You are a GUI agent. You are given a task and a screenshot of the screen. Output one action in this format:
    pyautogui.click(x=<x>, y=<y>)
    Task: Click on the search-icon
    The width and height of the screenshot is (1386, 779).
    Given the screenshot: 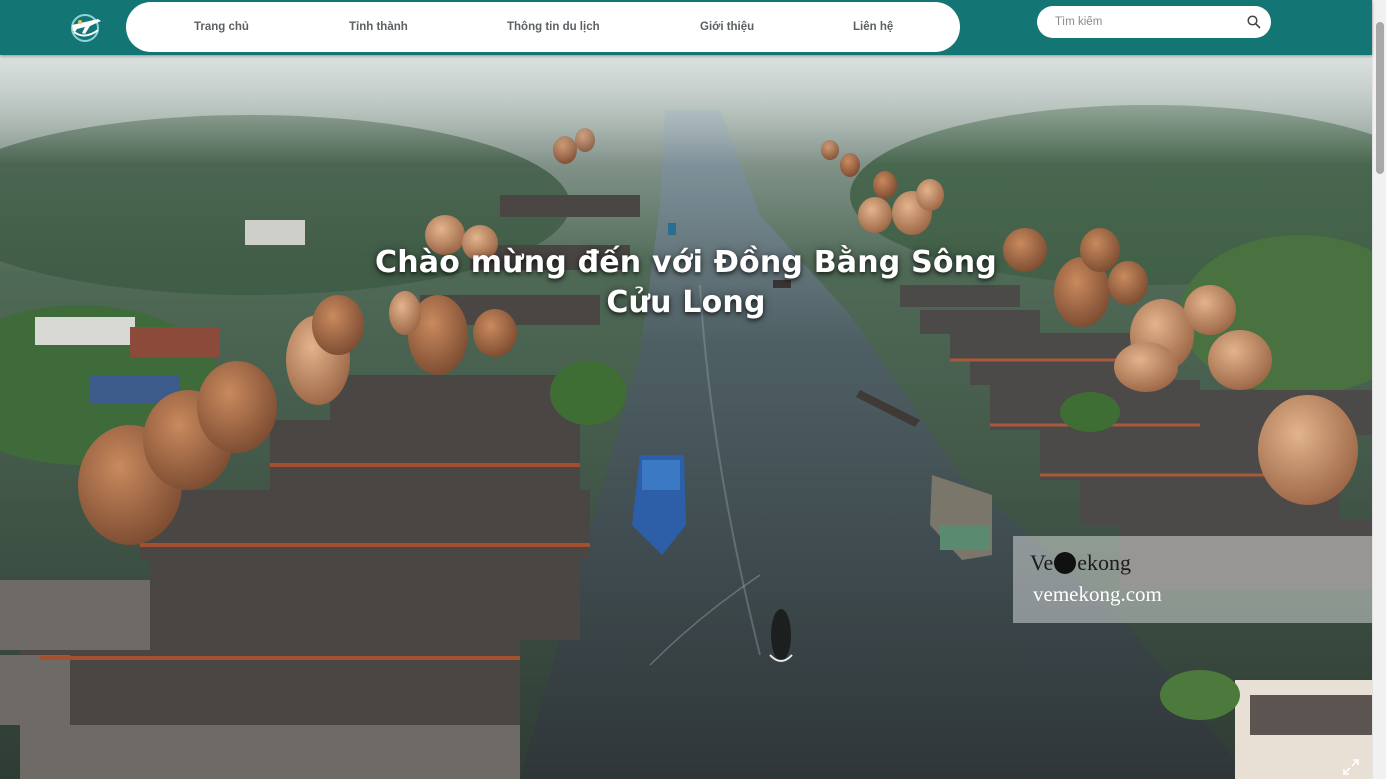 What is the action you would take?
    pyautogui.click(x=1254, y=22)
    